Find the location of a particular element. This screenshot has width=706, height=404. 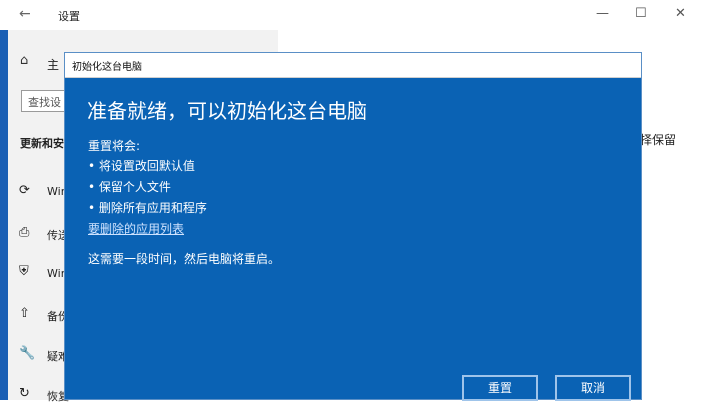

shield-icon: ⛨ is located at coordinates (24, 271).